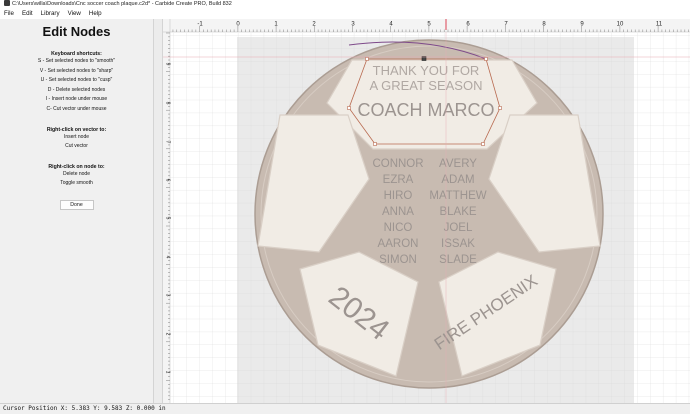  Describe the element at coordinates (659, 25) in the screenshot. I see `ruler-x-label: 11` at that location.